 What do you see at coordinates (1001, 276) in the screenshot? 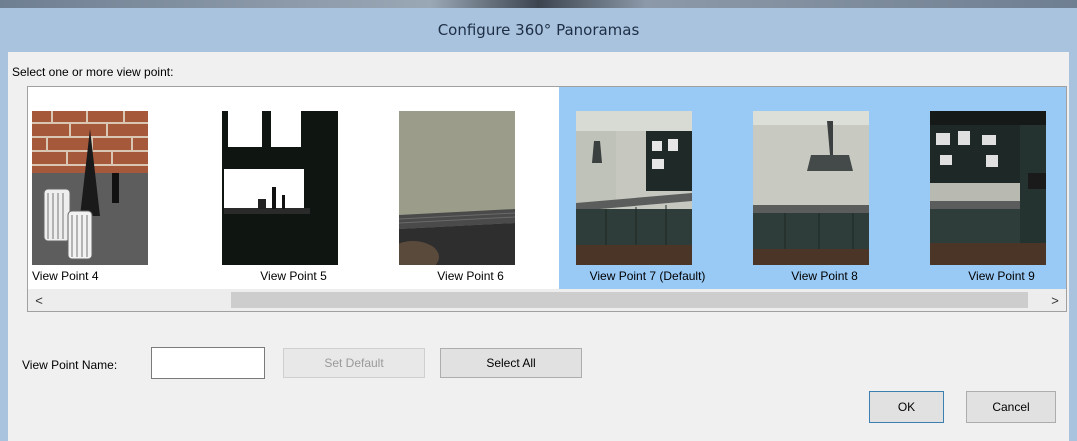
I see `viewpoint-label-9: View Point 9` at bounding box center [1001, 276].